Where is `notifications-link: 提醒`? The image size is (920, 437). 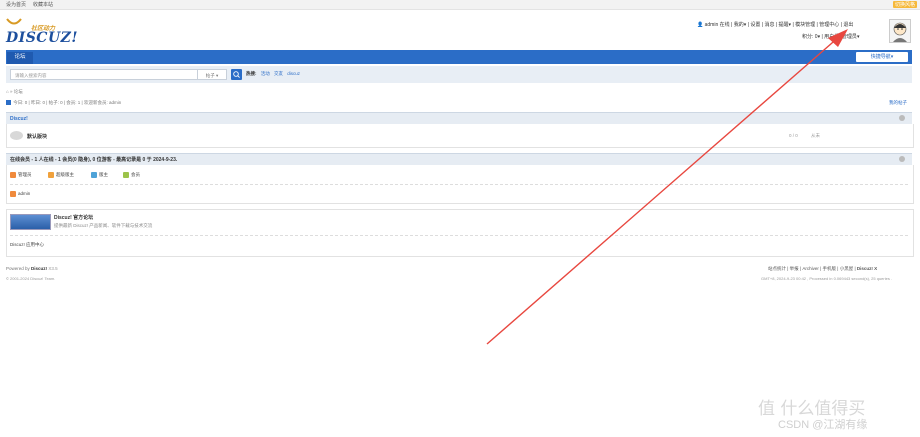 notifications-link: 提醒 is located at coordinates (784, 25).